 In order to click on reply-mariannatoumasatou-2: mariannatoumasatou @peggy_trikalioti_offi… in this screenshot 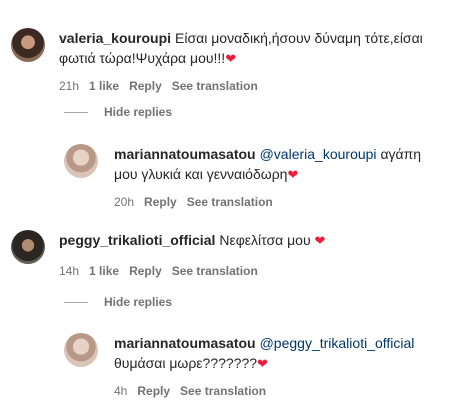, I will do `click(254, 365)`.